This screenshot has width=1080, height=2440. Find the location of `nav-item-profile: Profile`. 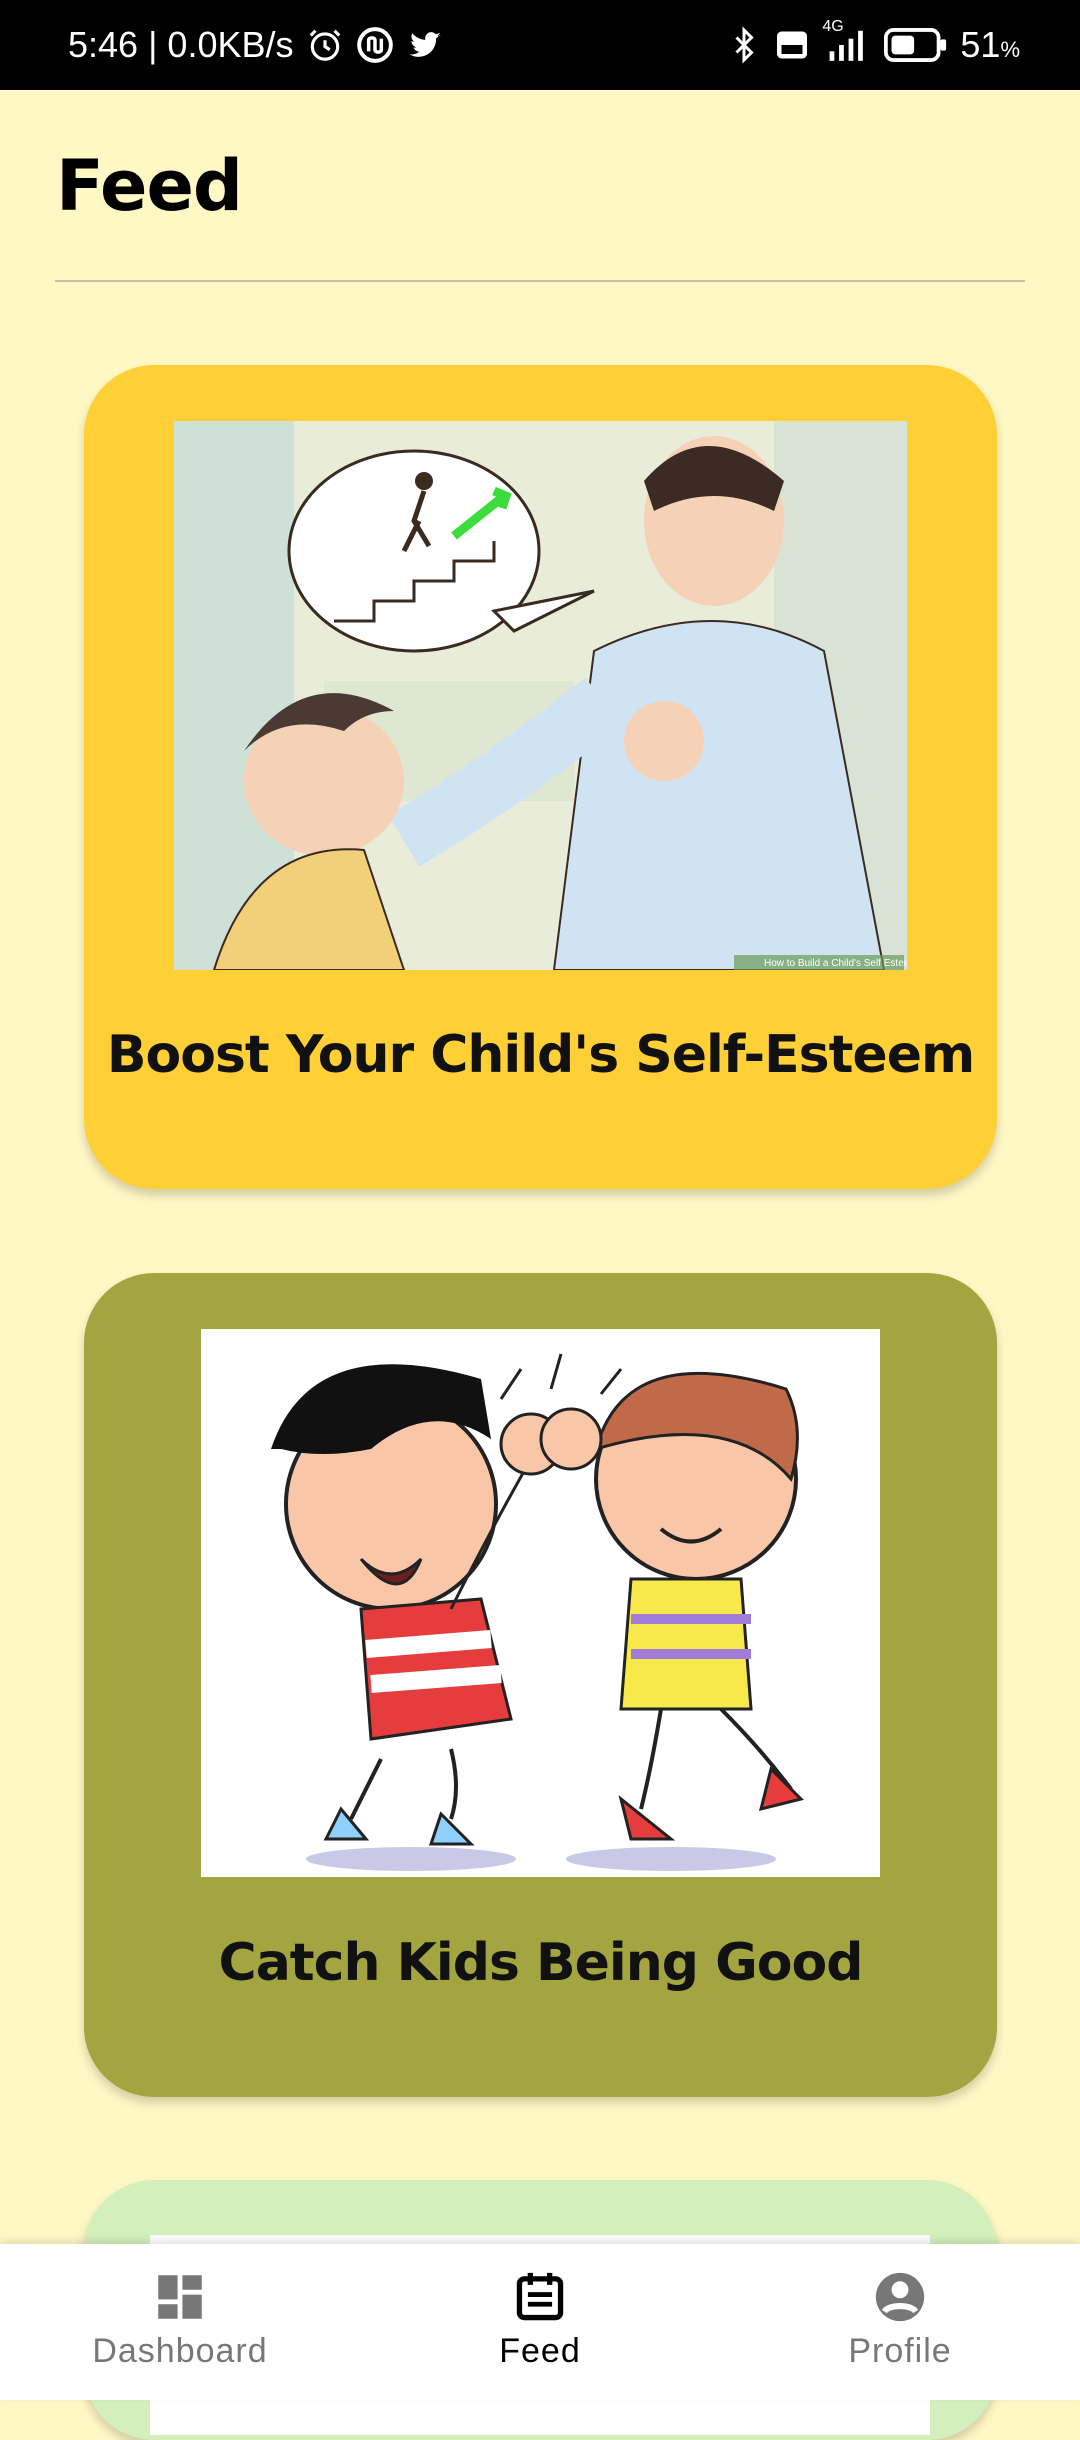

nav-item-profile: Profile is located at coordinates (900, 2322).